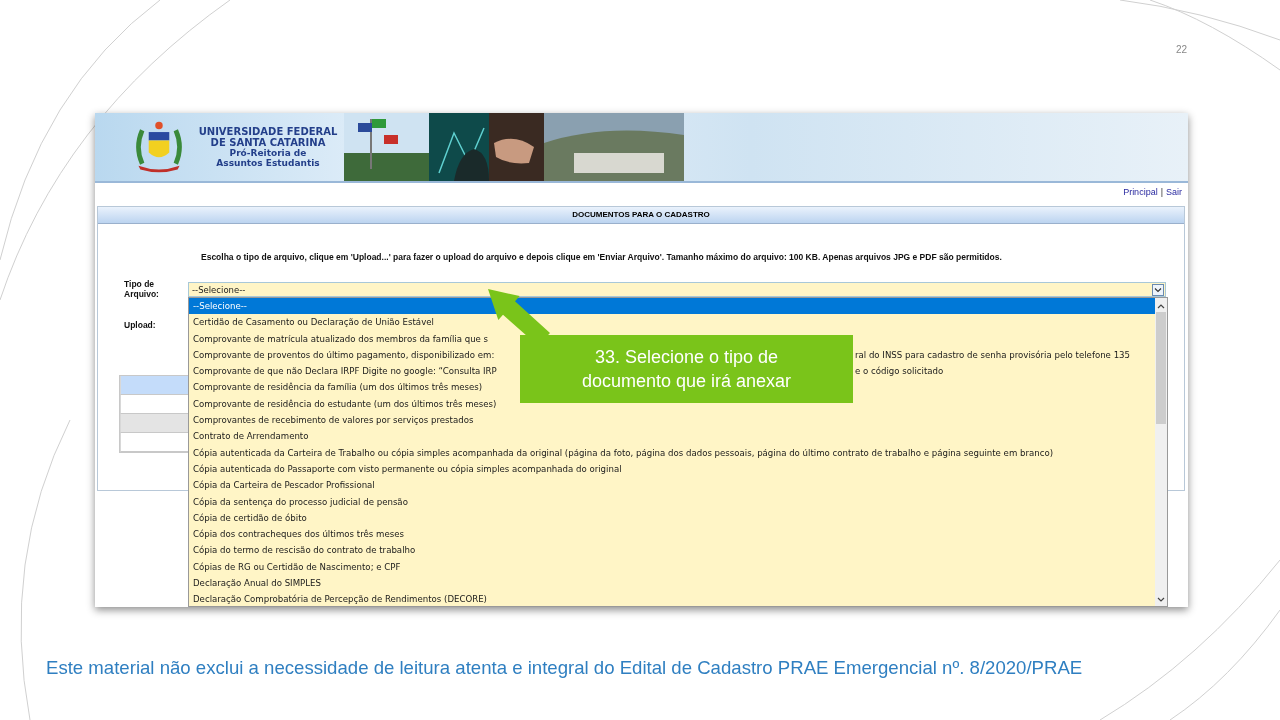 The width and height of the screenshot is (1280, 720). Describe the element at coordinates (1140, 194) in the screenshot. I see `principal-link: Principal` at that location.